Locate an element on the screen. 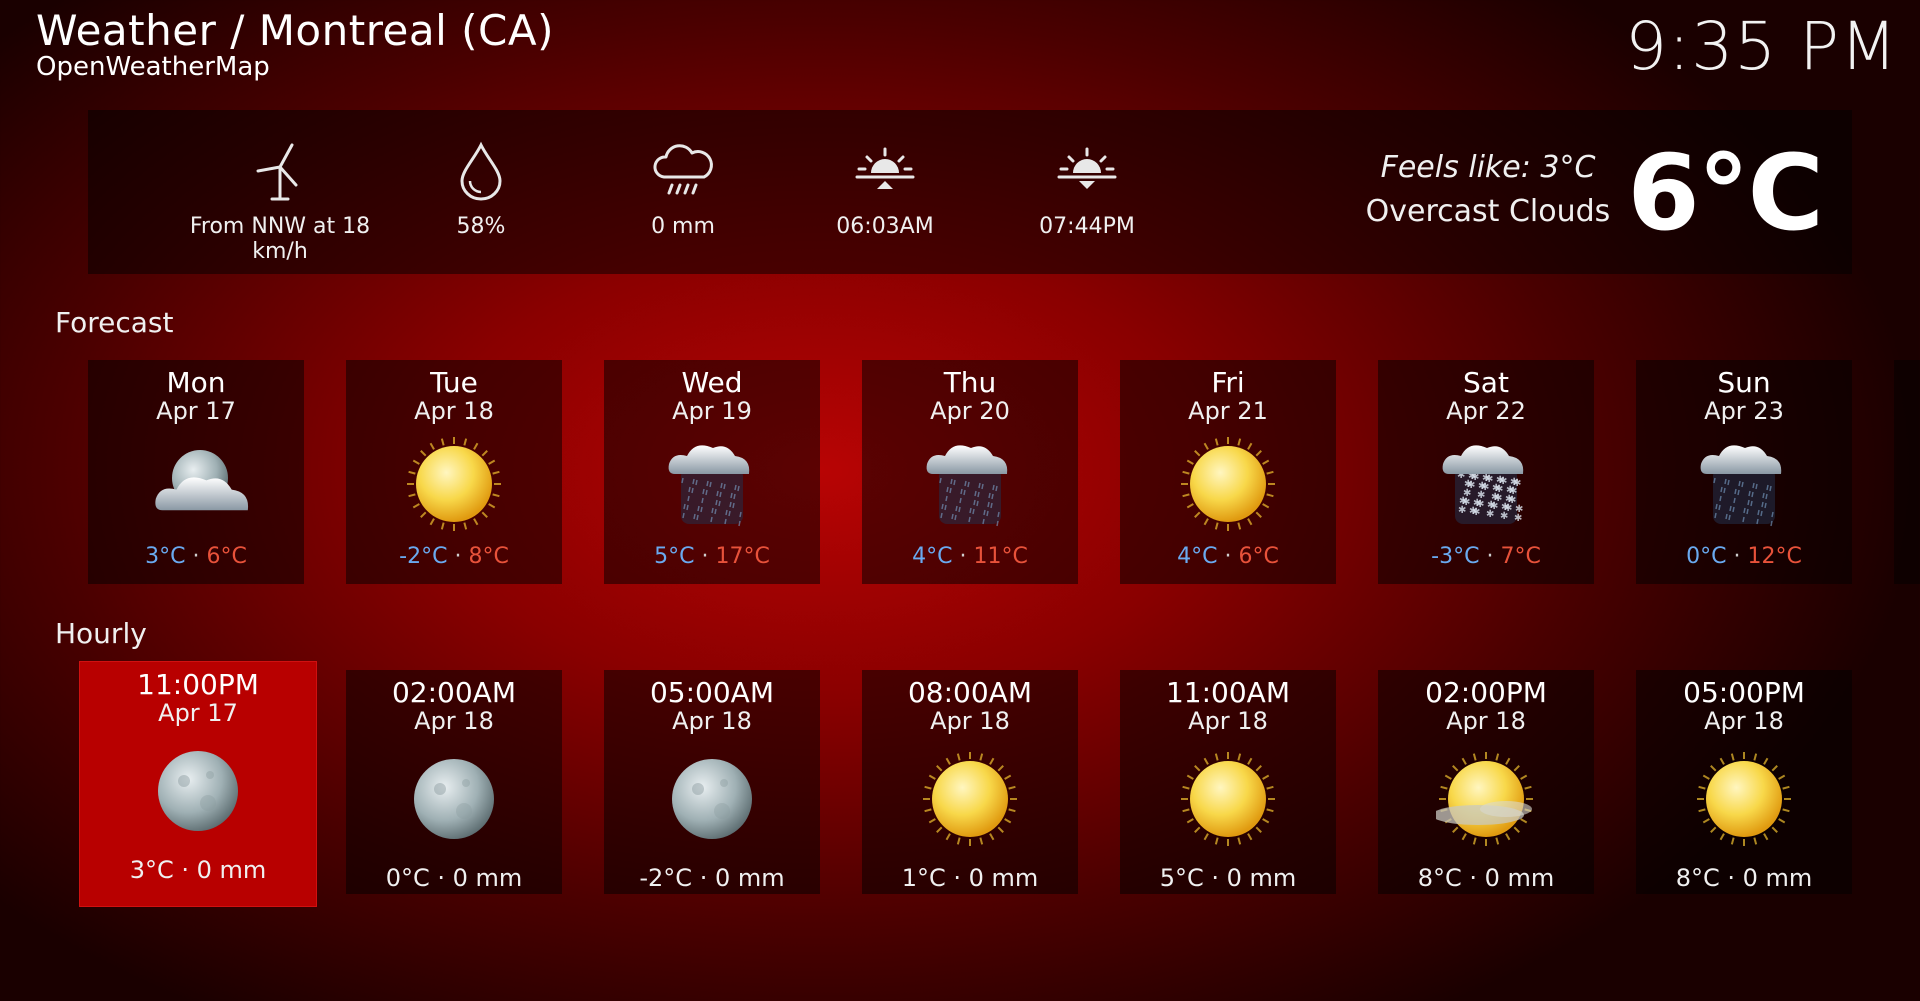 This screenshot has height=1001, width=1920. snow-cloud-icon: ✱ ✱ ✱ ✱ ✱ ✱ ✱ ✱ ✱ ✱ ✱ ✱ ✱ ✱ ✱ ✱ ✱ ✱ ✱ ✱ ✱ ✱ ✱ ✱ ✱ ✱ ✱ ✱ ✱ ✱ ✱ ✱ ✱ ✱ ✱ ✱ ✱ ✱ is located at coordinates (1486, 484).